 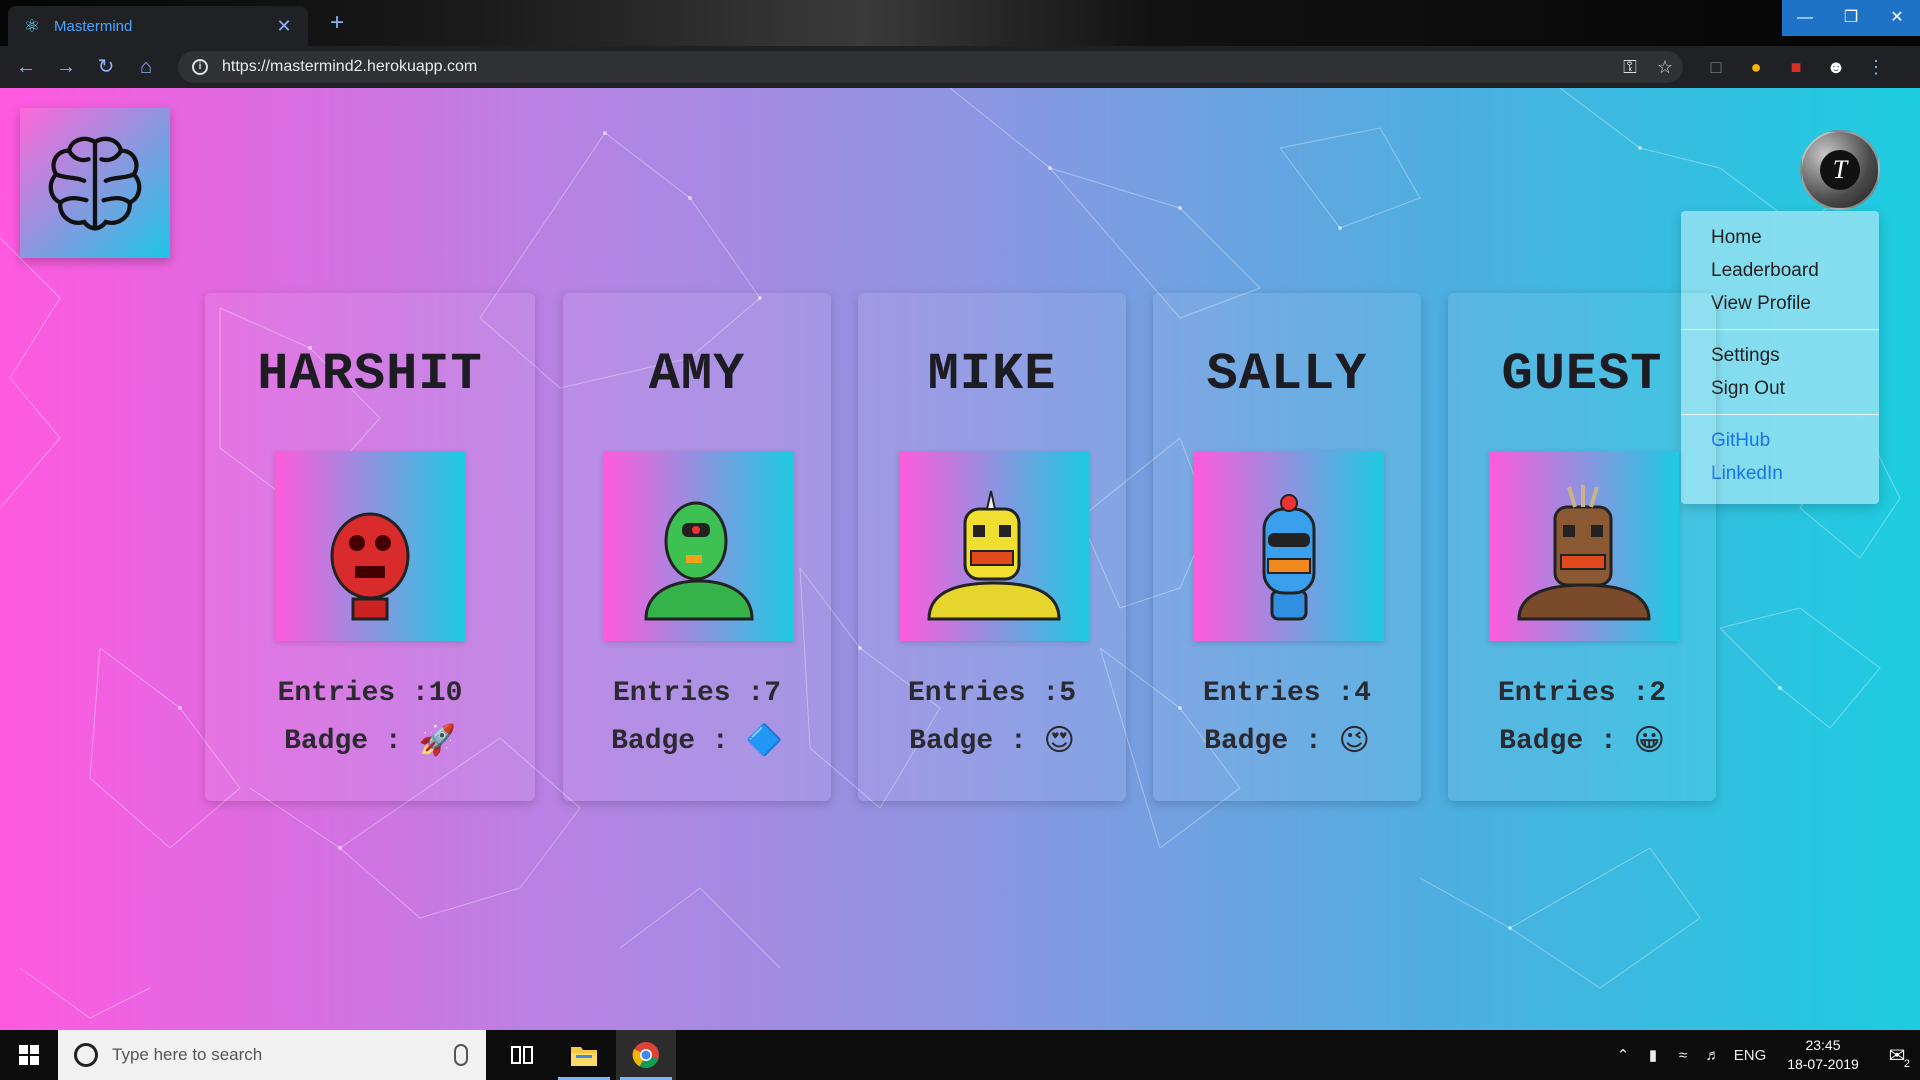 What do you see at coordinates (1649, 740) in the screenshot?
I see `grinning-face-badge-icon: 😀` at bounding box center [1649, 740].